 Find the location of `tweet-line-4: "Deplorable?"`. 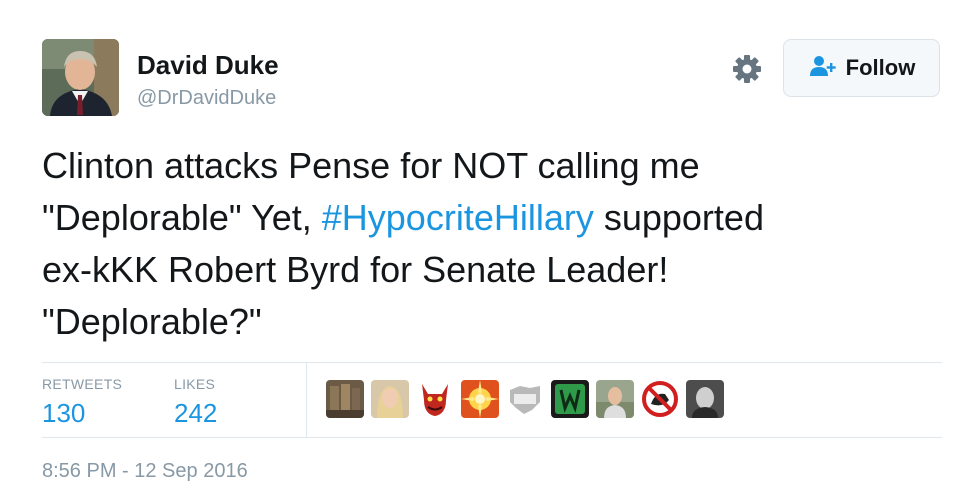

tweet-line-4: "Deplorable?" is located at coordinates (152, 321).